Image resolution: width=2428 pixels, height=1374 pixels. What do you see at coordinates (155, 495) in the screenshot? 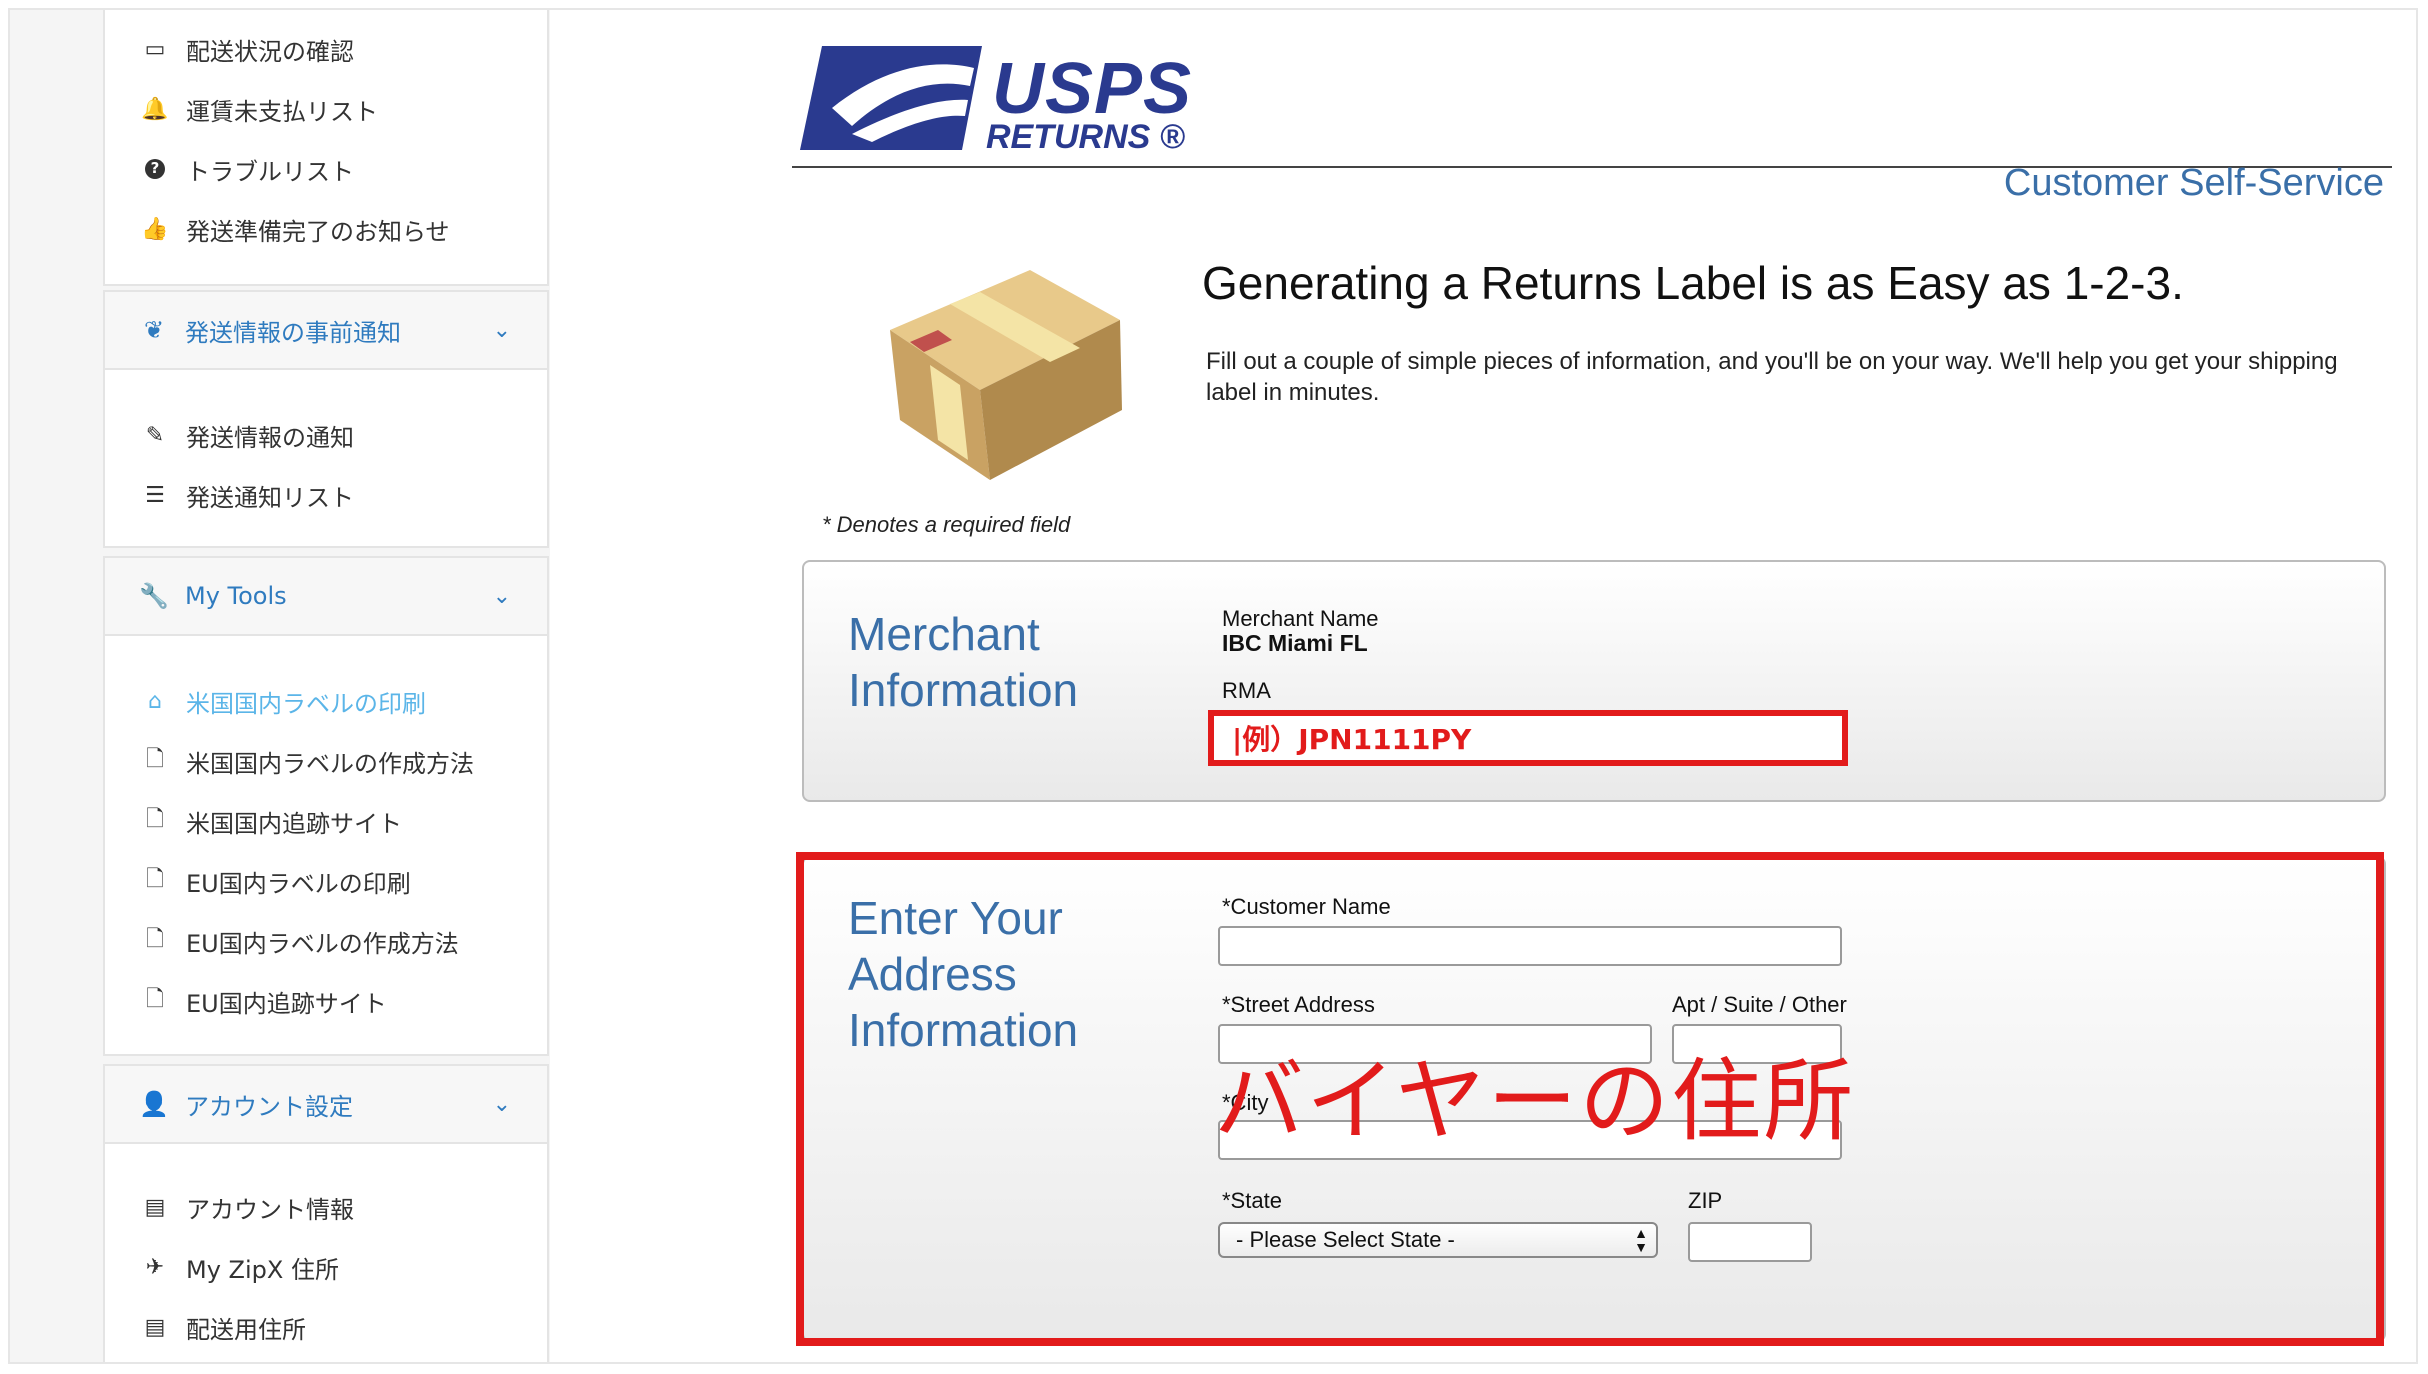
I see `list-icon: ☰` at bounding box center [155, 495].